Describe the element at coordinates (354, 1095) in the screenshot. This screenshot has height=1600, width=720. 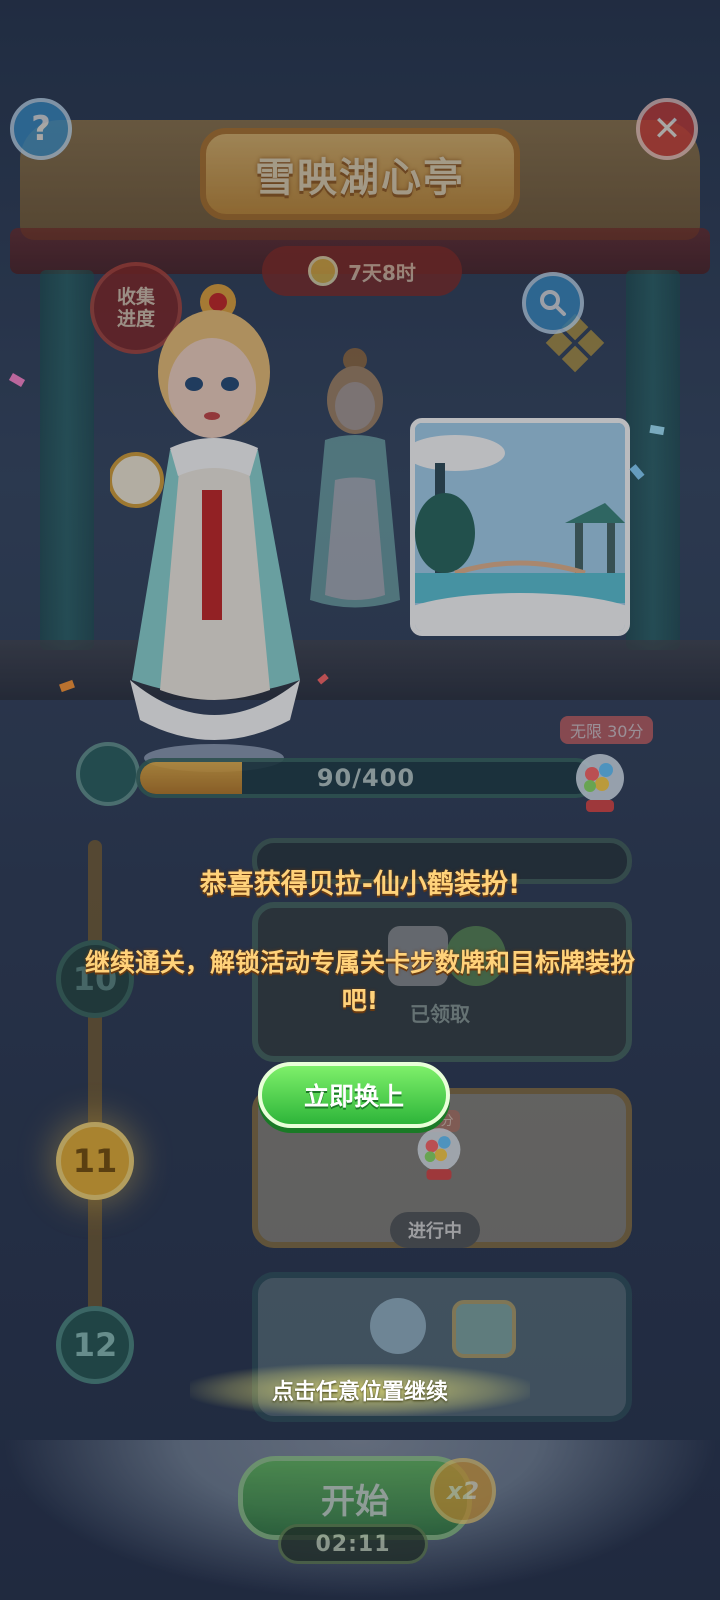
I see `equip-now-button: 立即换上` at that location.